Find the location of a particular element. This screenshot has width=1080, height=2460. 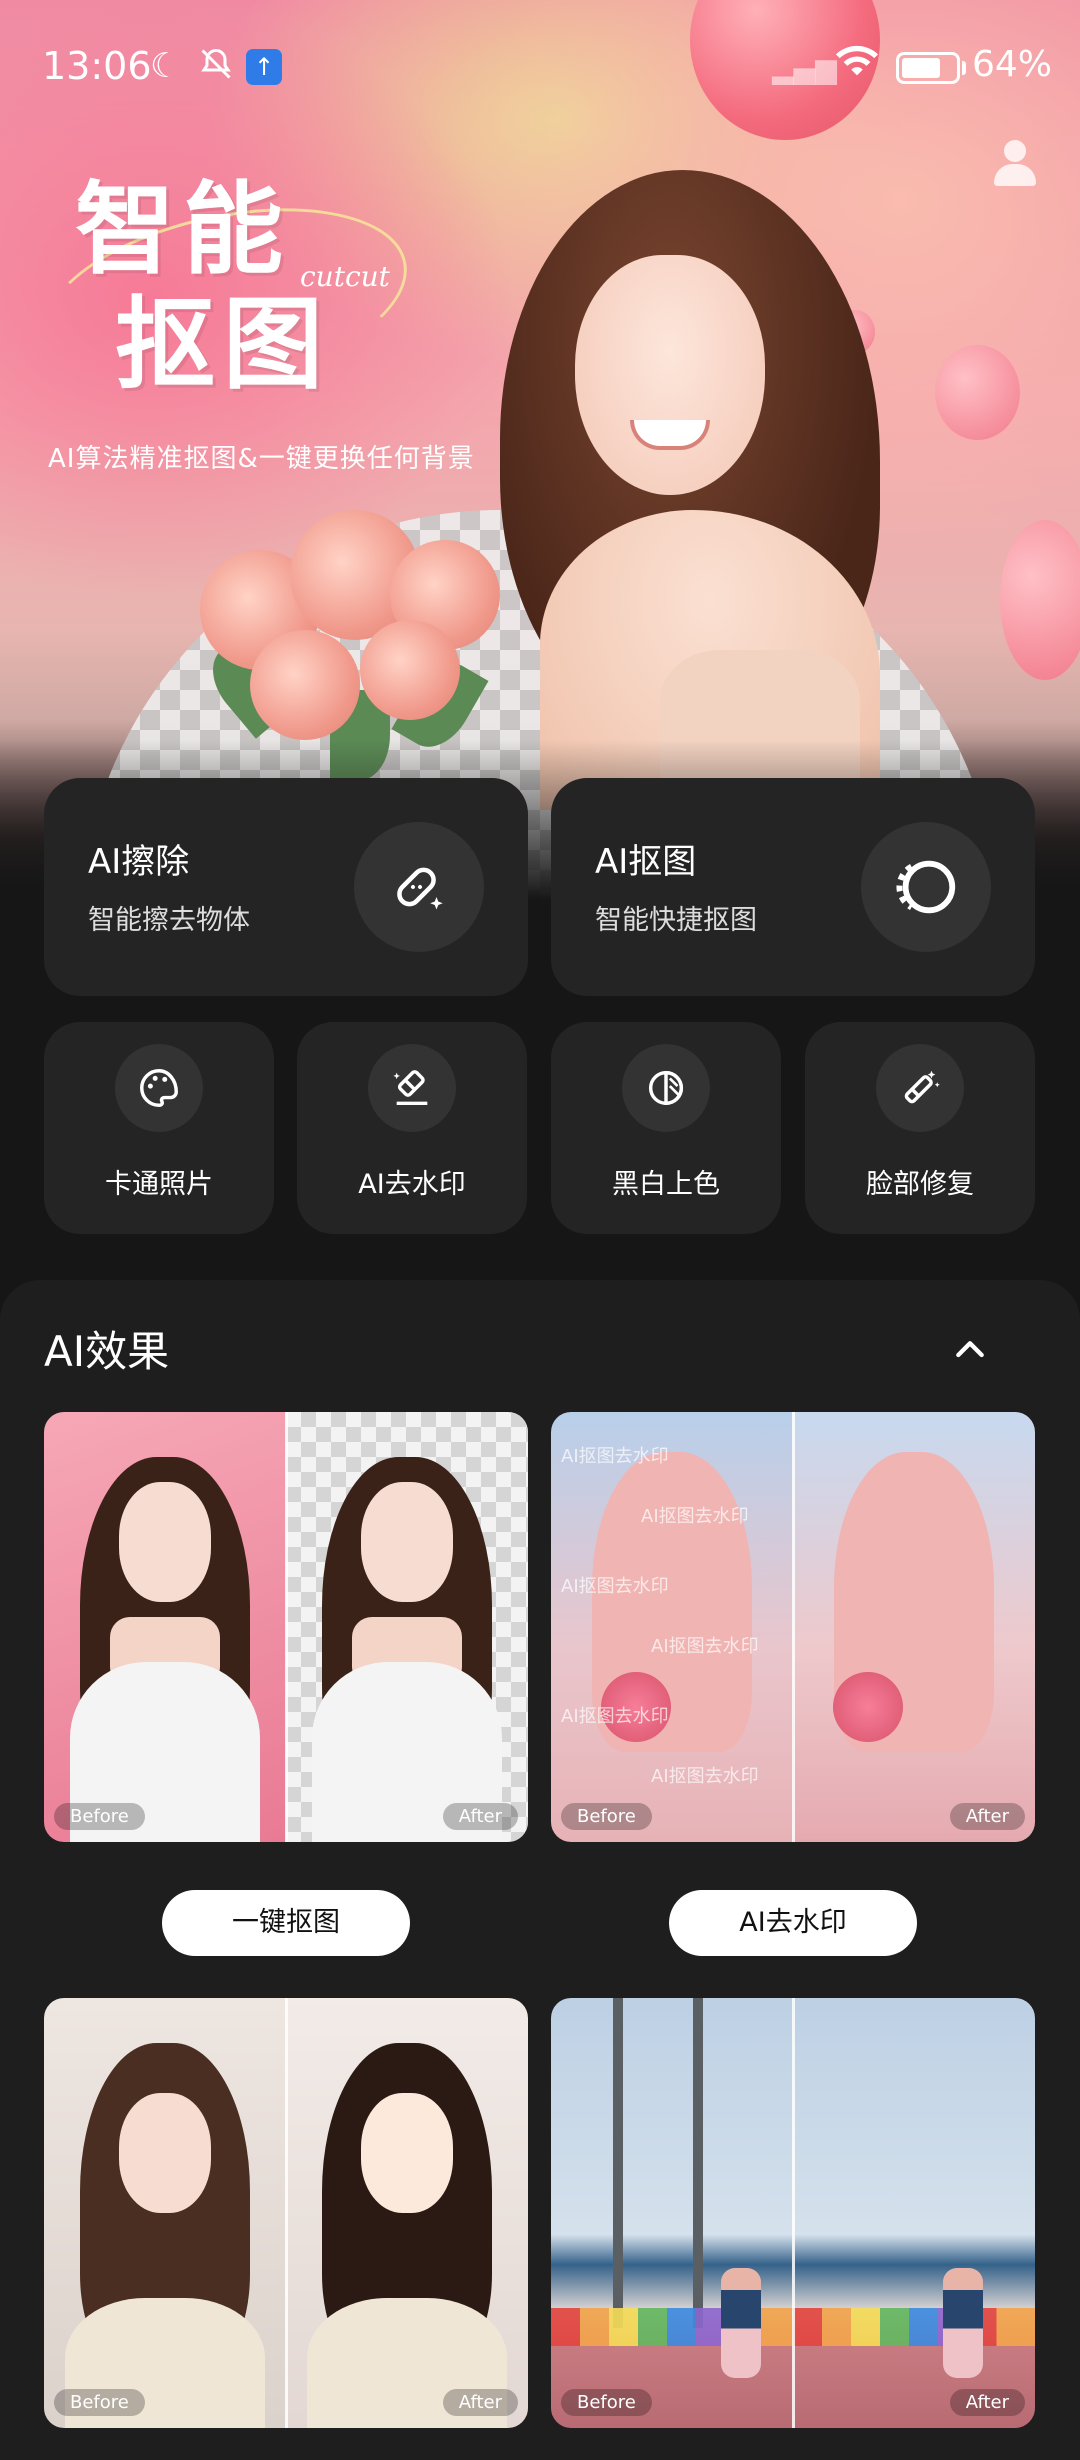

magic-wand-icon is located at coordinates (920, 1088).